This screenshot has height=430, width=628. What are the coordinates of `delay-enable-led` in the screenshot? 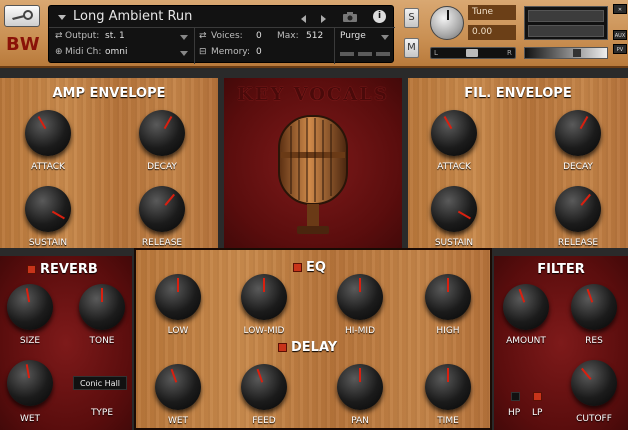 It's located at (282, 347).